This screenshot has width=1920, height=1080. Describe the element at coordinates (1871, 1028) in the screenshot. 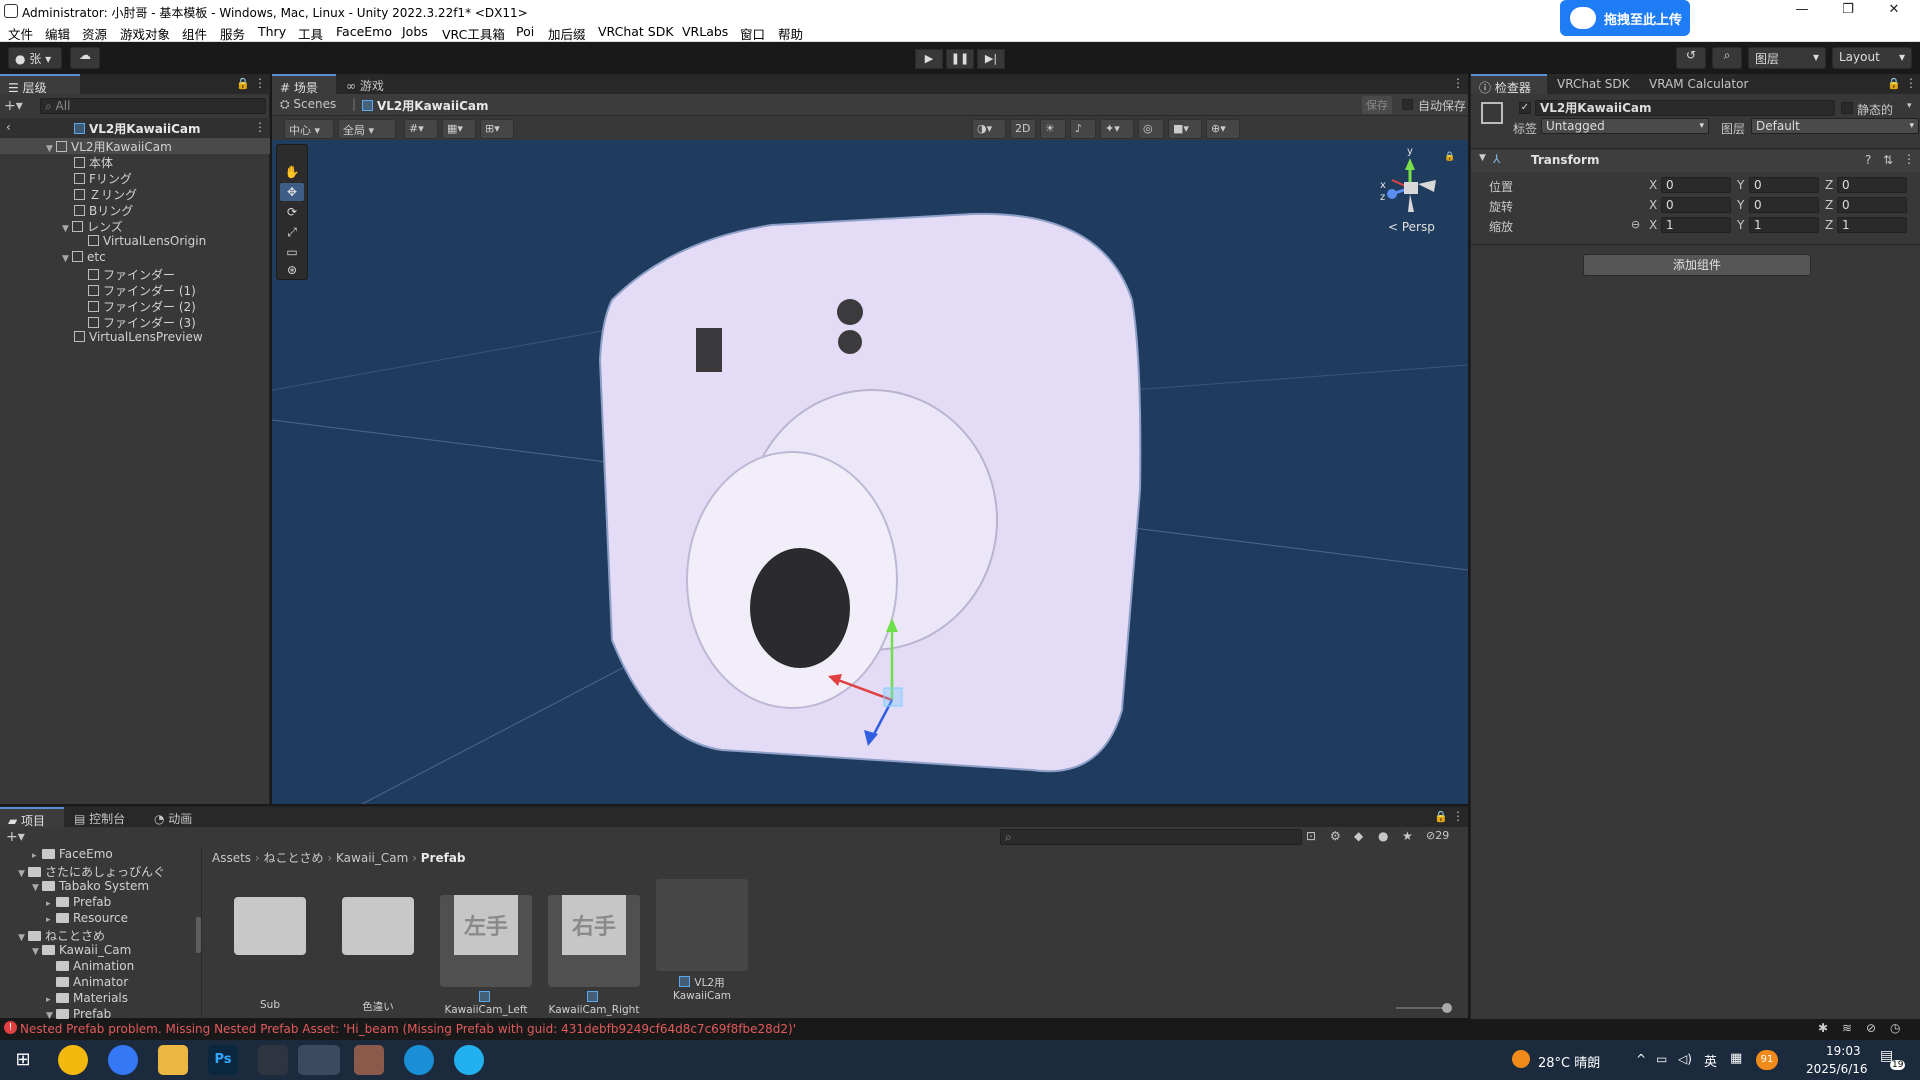

I see `network-icon: ⊘` at that location.